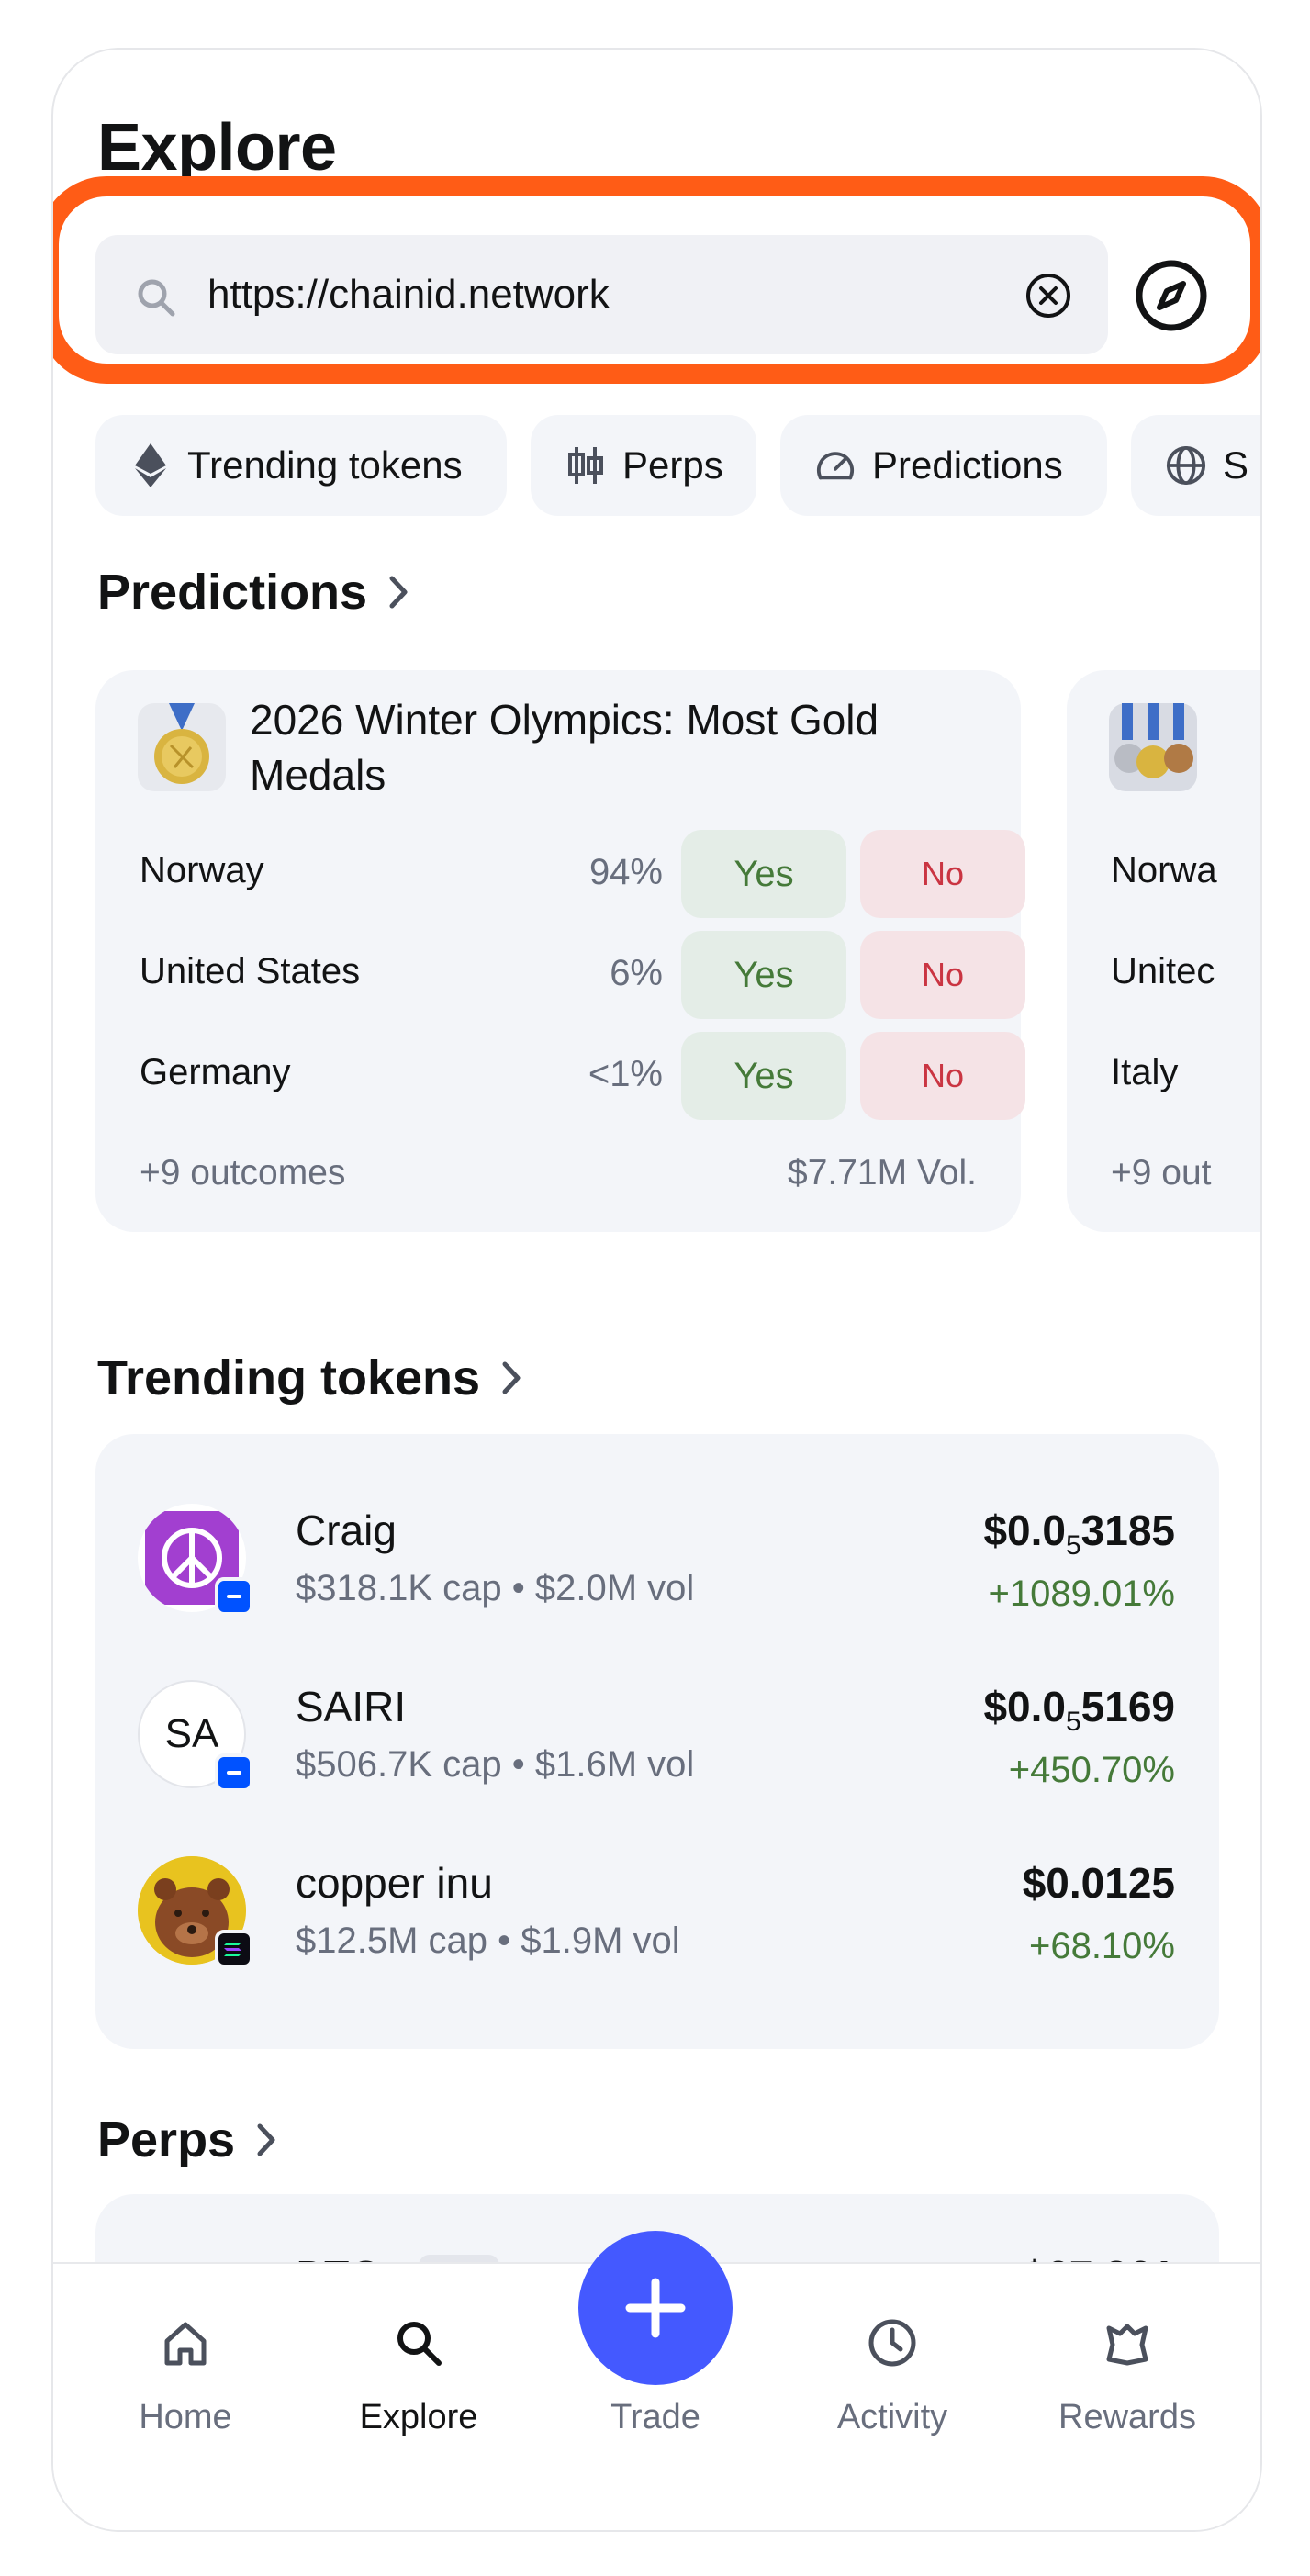 The height and width of the screenshot is (2576, 1310). Describe the element at coordinates (234, 1949) in the screenshot. I see `solana-chain-icon` at that location.